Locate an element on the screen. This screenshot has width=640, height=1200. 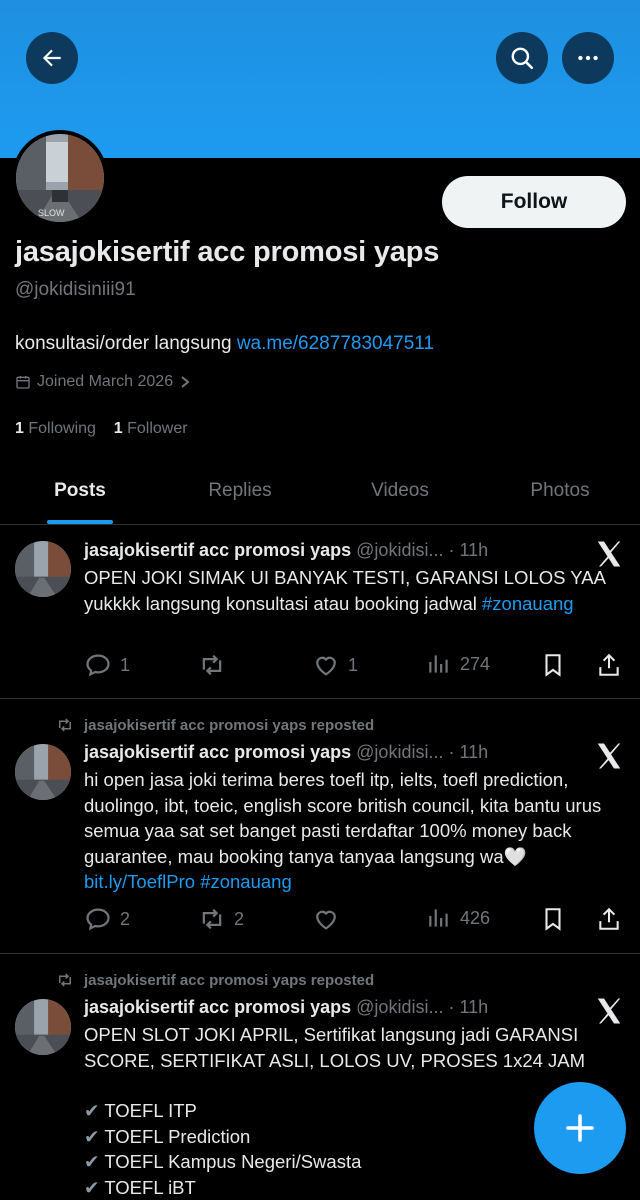
tab-replies: Replies is located at coordinates (240, 491).